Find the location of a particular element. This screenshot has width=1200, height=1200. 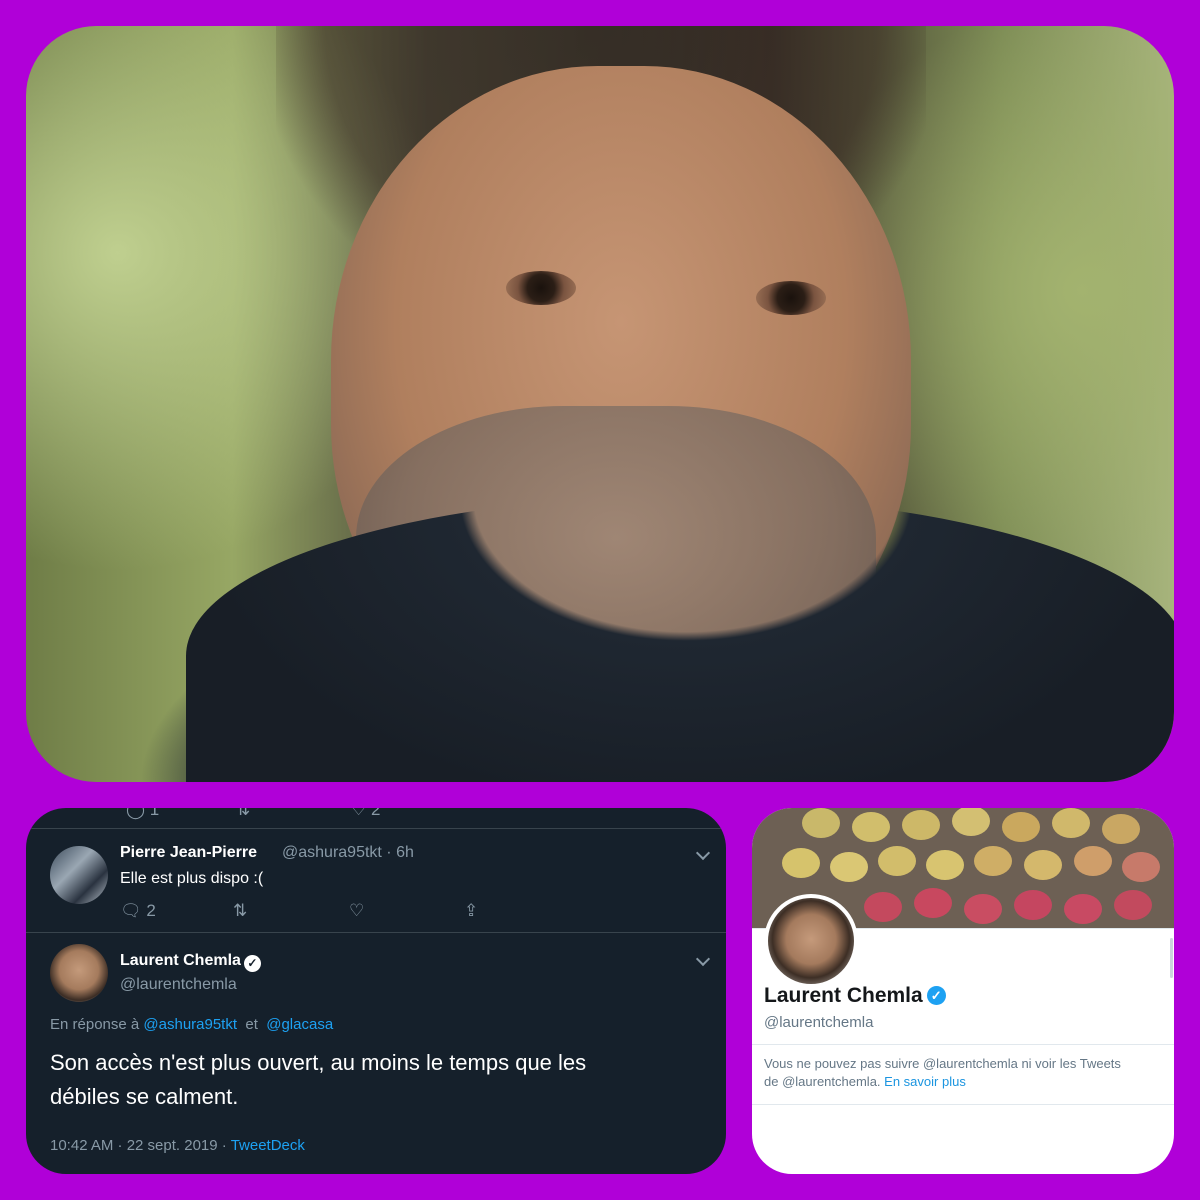

reply-conjunction: et is located at coordinates (251, 1024).